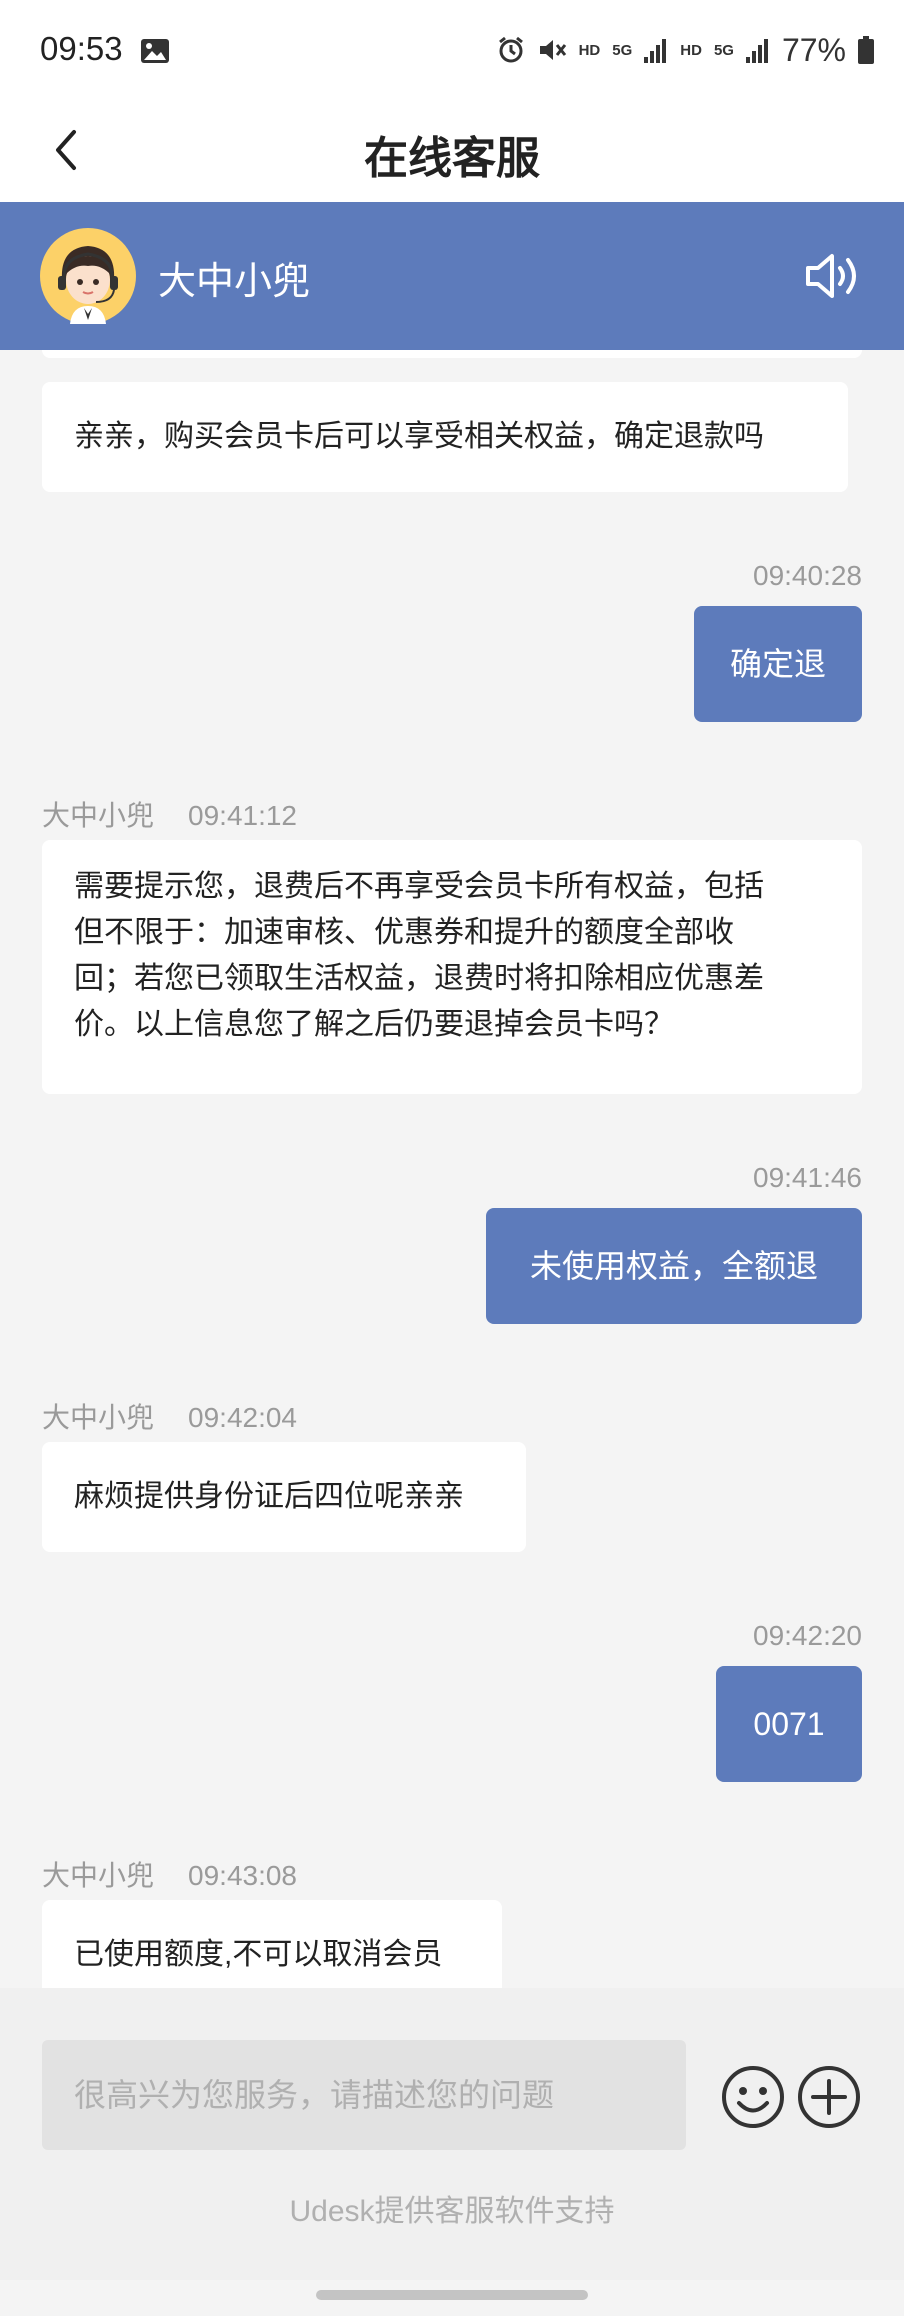 Image resolution: width=904 pixels, height=2316 pixels. Describe the element at coordinates (753, 2097) in the screenshot. I see `emoji-icon` at that location.